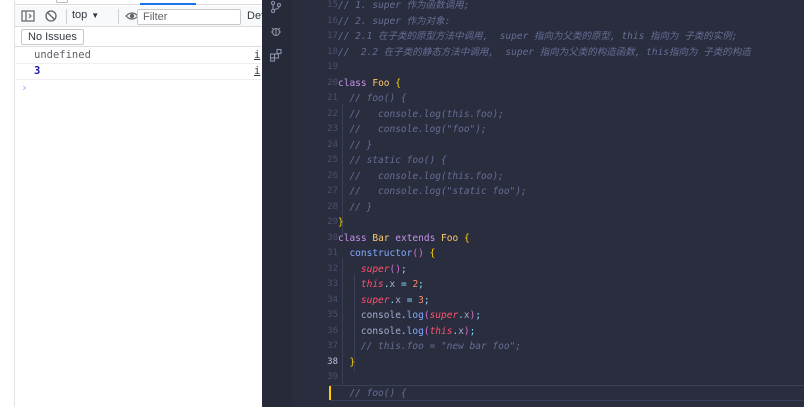 This screenshot has height=407, width=804. What do you see at coordinates (332, 191) in the screenshot?
I see `line-number: 27` at bounding box center [332, 191].